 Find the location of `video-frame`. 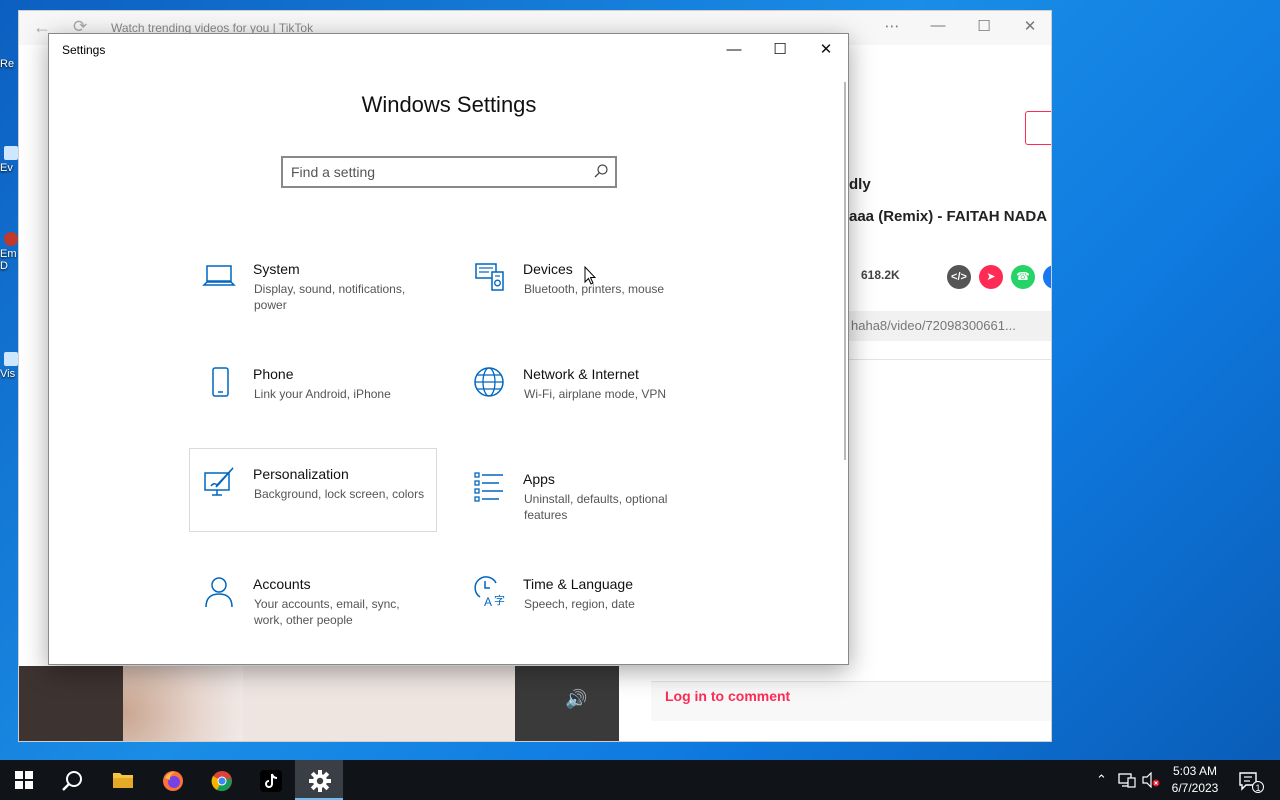

video-frame is located at coordinates (183, 703).